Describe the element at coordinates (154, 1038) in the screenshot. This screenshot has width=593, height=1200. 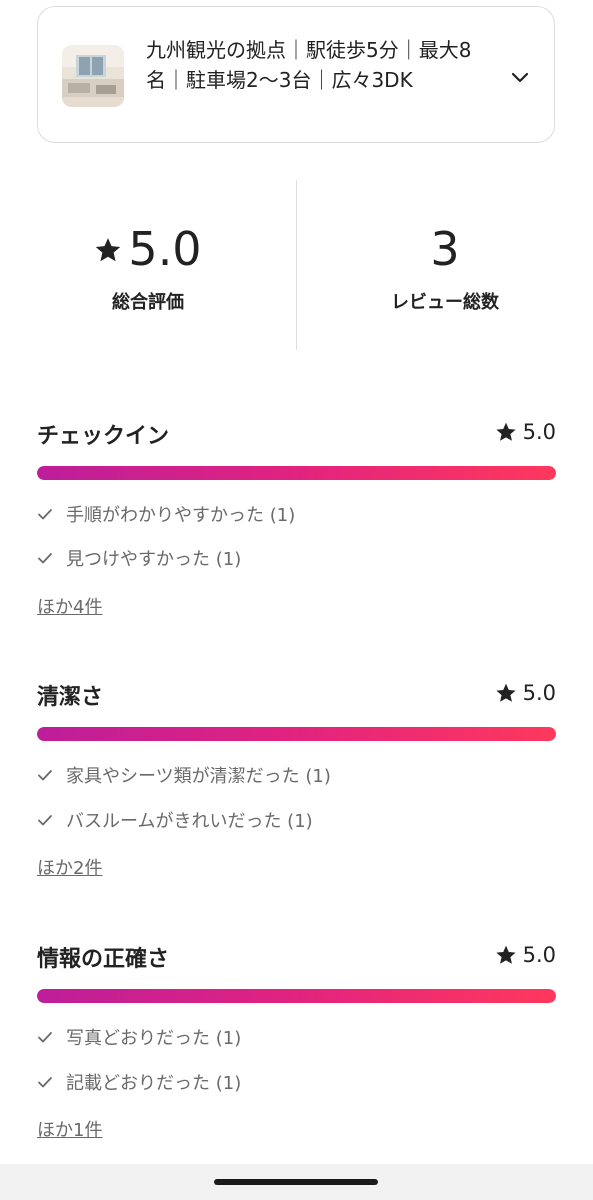
I see `review-tag-label: 写真どおりだった (1)` at that location.